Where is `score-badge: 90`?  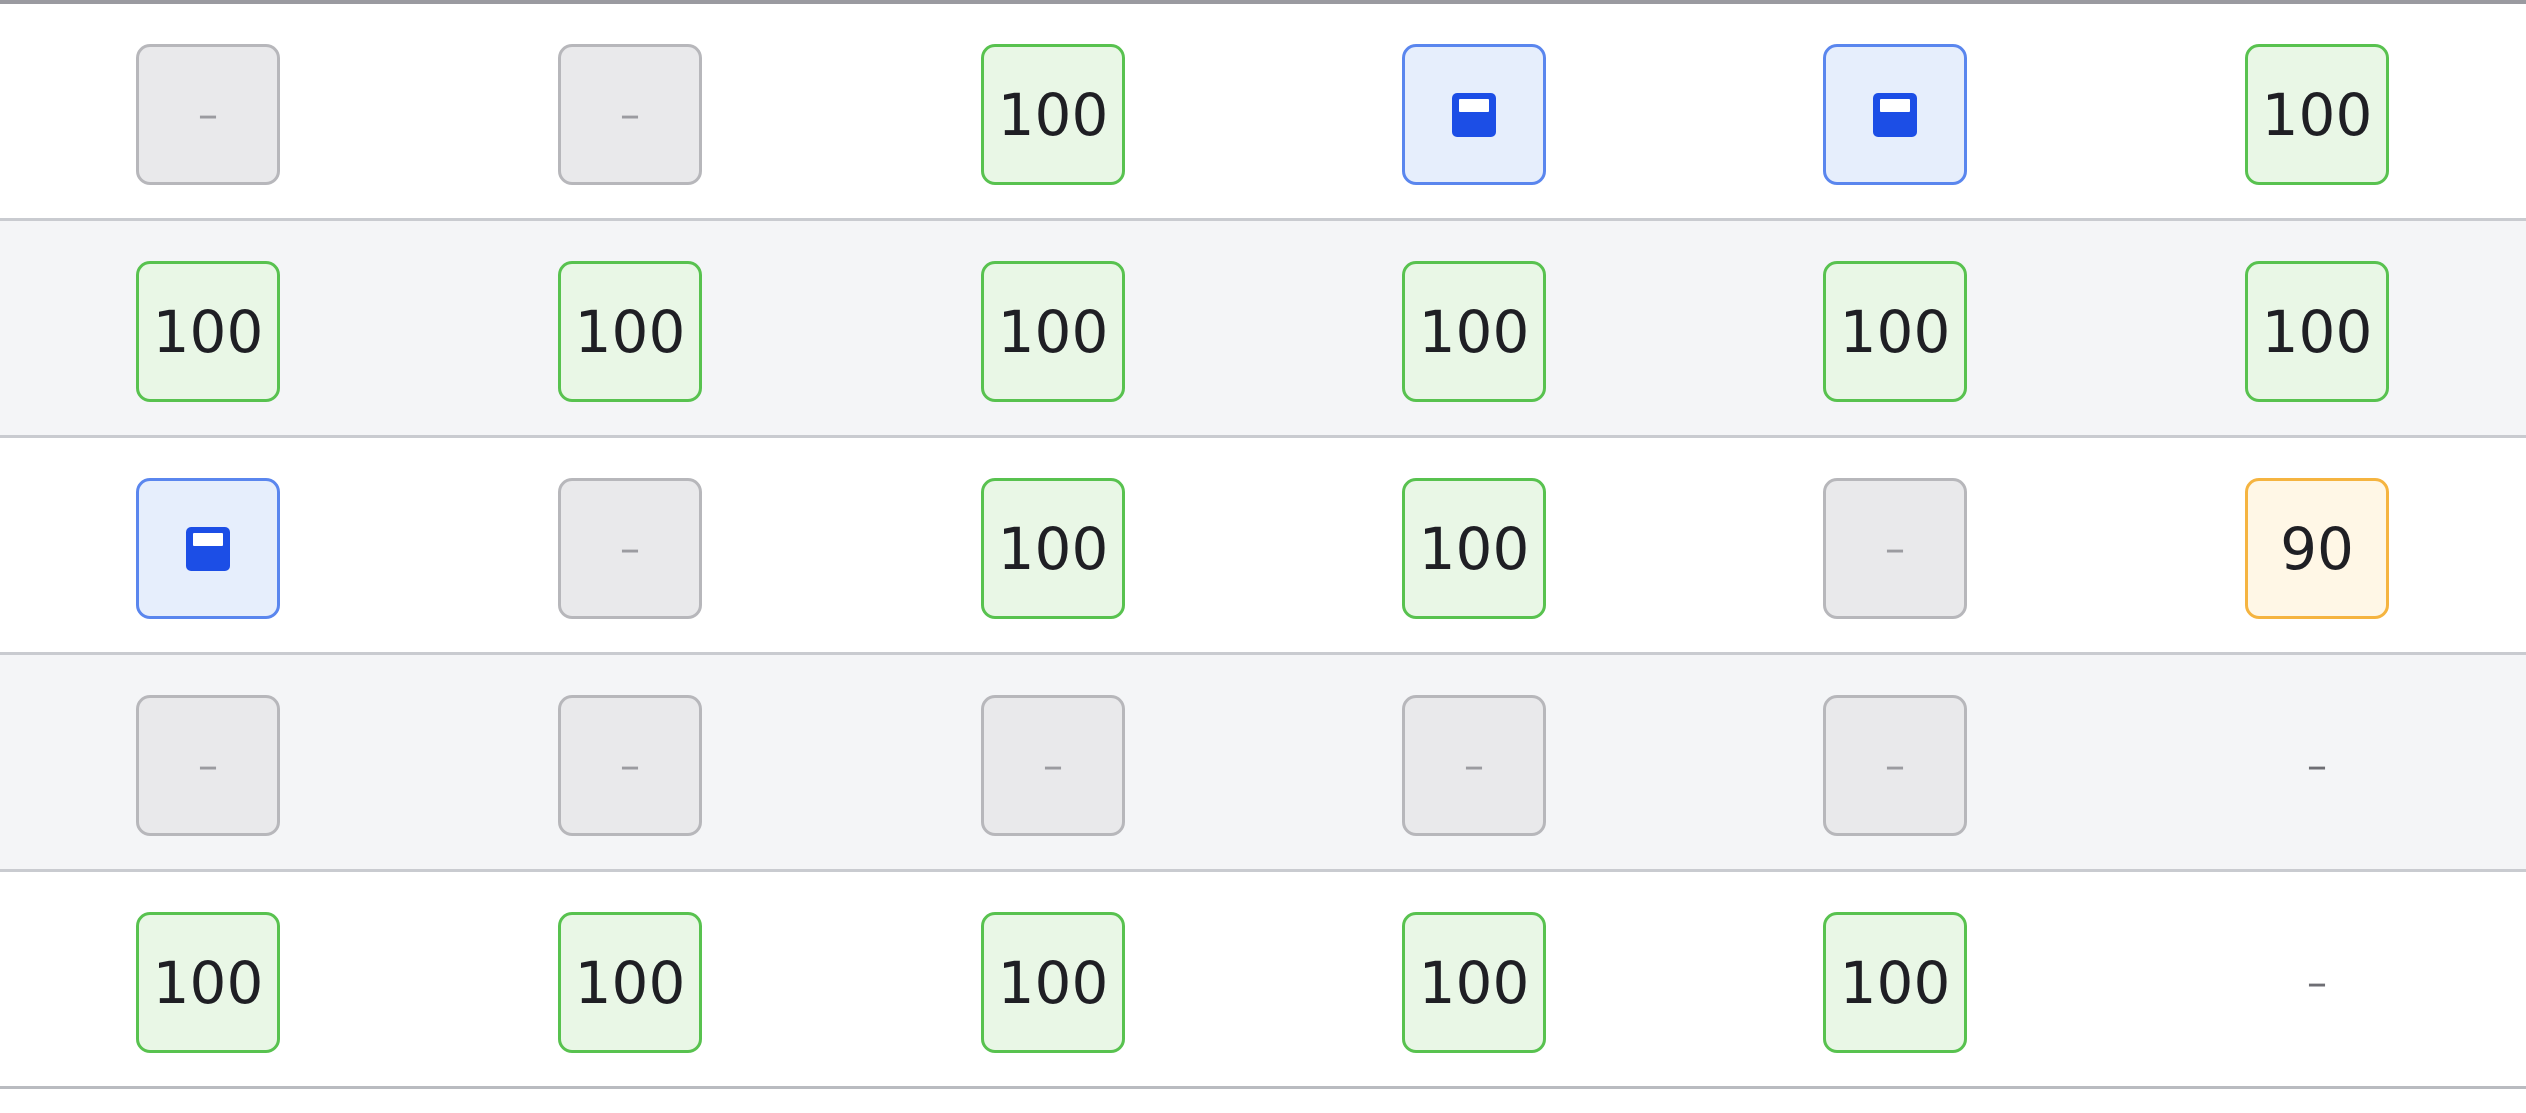
score-badge: 90 is located at coordinates (2317, 548).